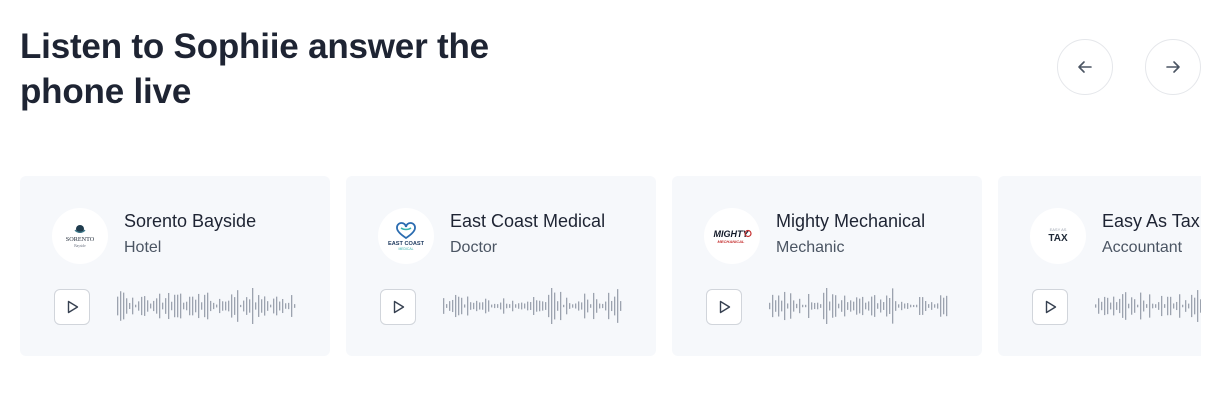  I want to click on call-card: SORENTO Bayside Sorento Bayside Hotel, so click(175, 266).